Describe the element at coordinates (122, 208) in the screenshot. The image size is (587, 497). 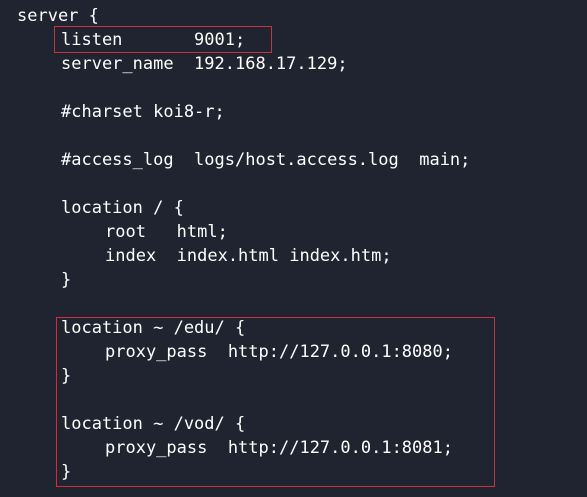
I see `code-line-location-root-open: location / {` at that location.